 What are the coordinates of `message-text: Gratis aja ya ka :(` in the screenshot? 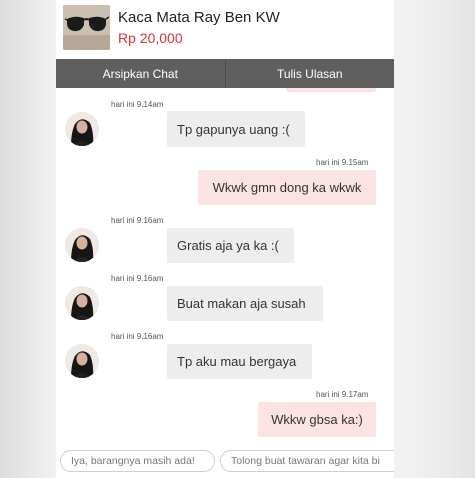 It's located at (230, 245).